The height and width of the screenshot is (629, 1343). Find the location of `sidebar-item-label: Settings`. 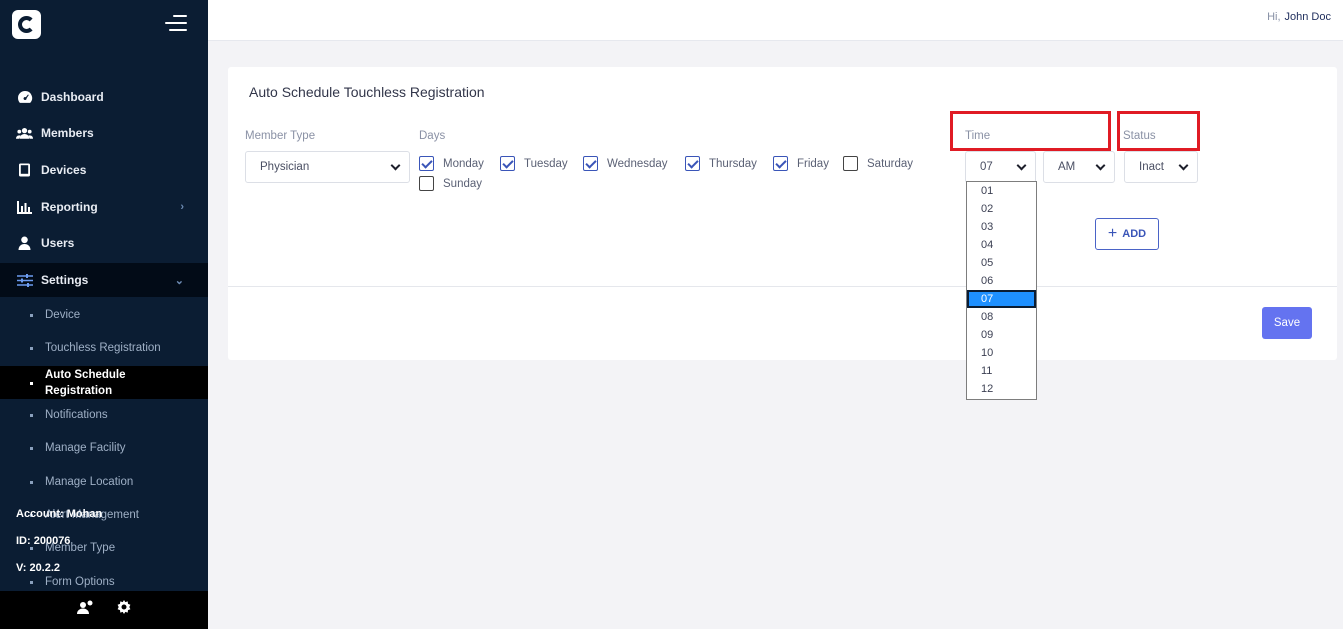

sidebar-item-label: Settings is located at coordinates (65, 280).